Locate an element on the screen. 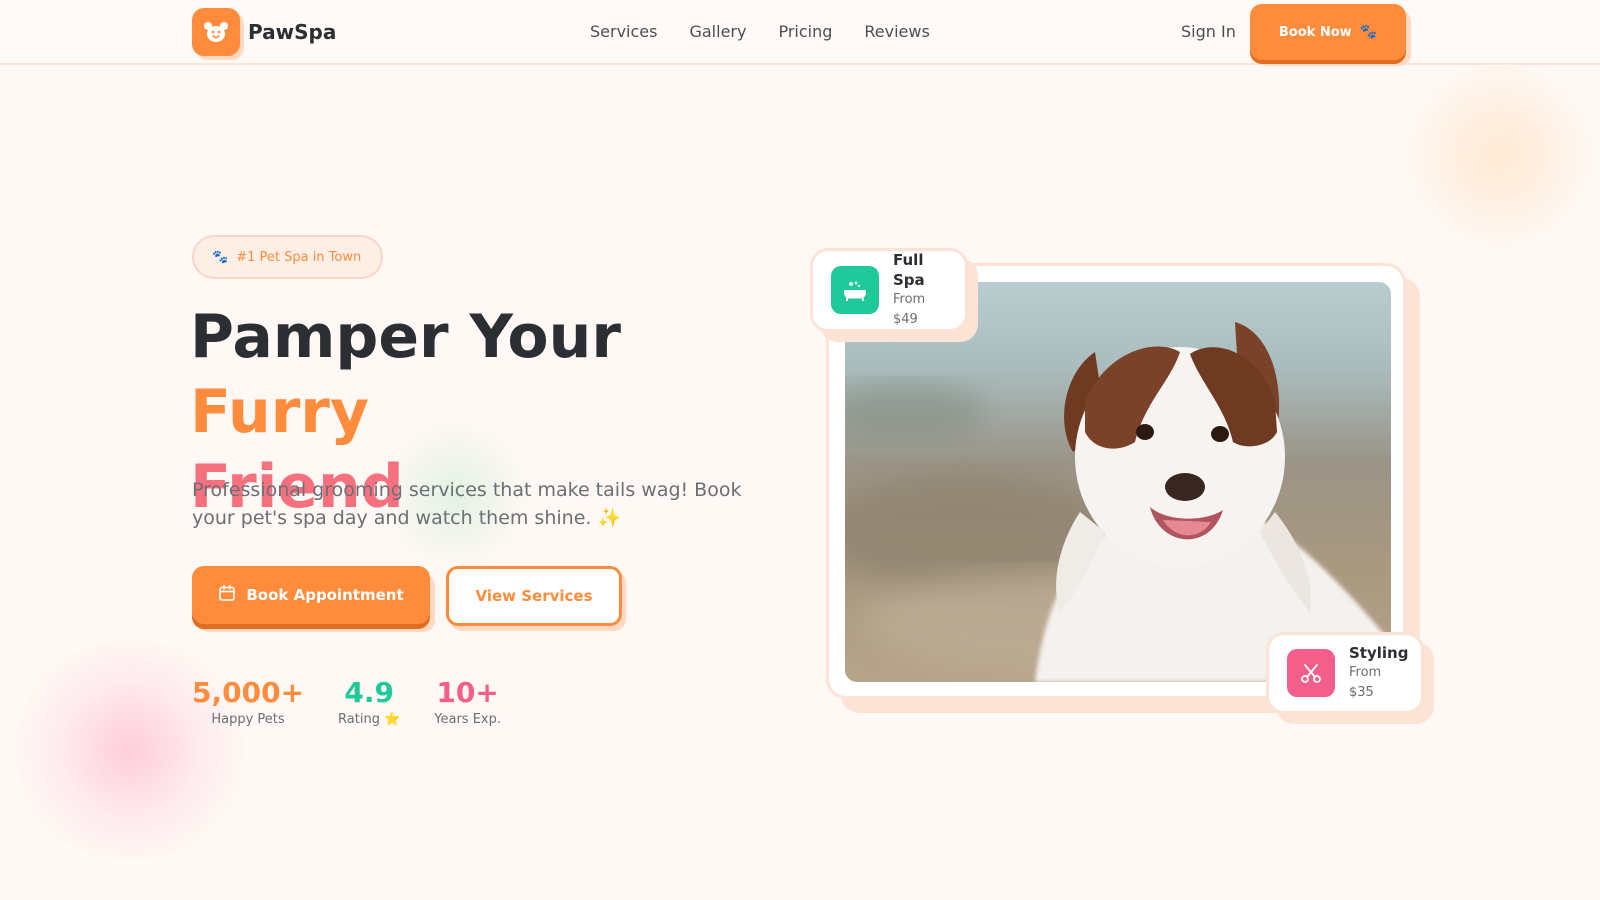 The height and width of the screenshot is (900, 1600). brand-logo: PawSpa is located at coordinates (264, 32).